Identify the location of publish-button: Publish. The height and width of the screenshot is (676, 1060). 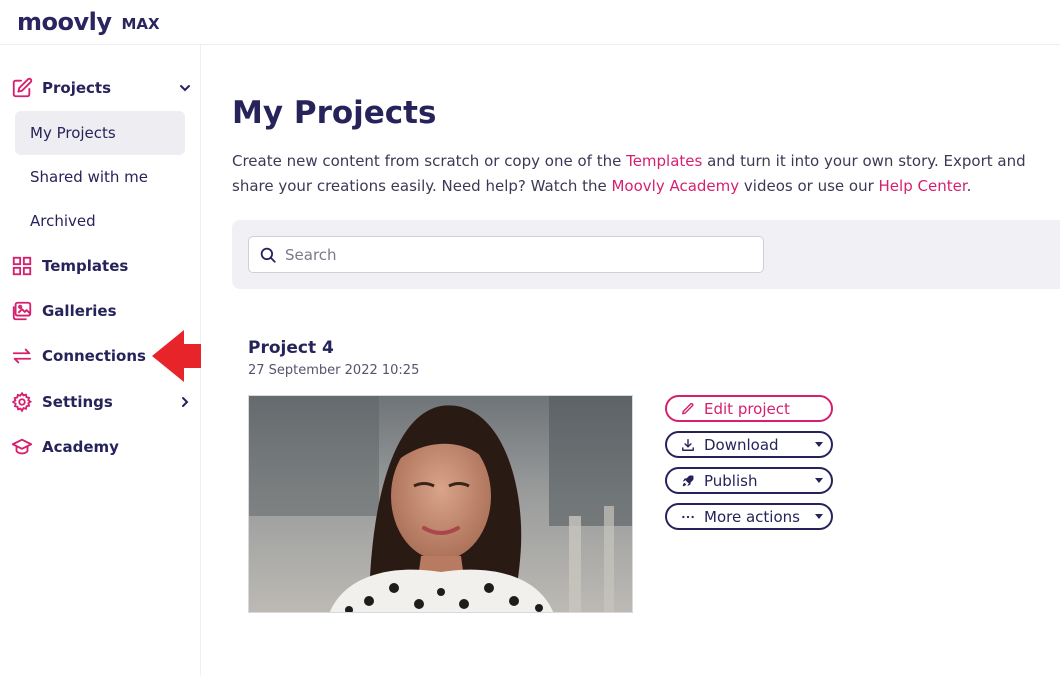
(749, 480).